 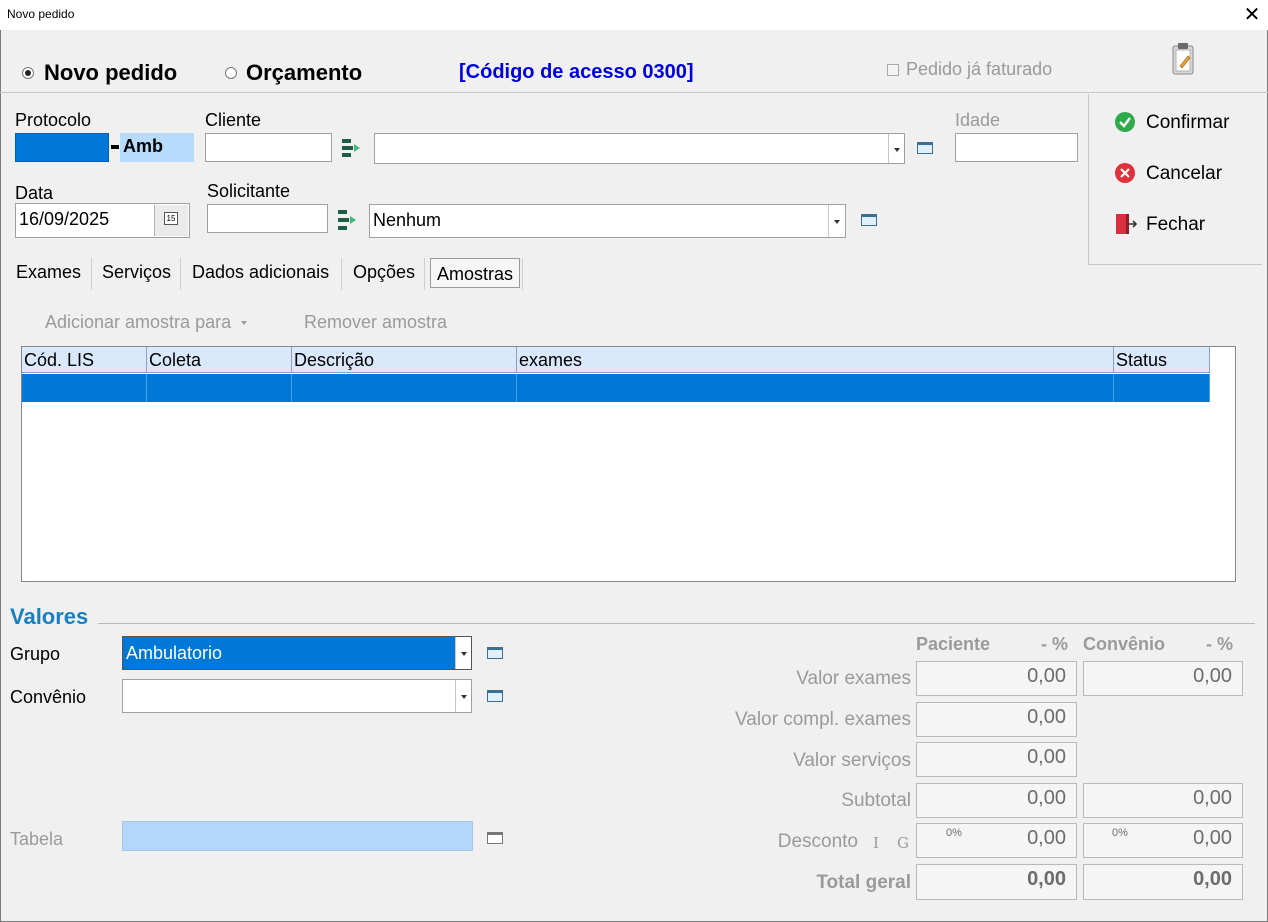 I want to click on total-geral-label: Total geral, so click(x=863, y=882).